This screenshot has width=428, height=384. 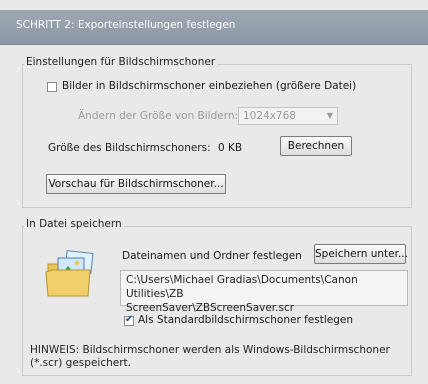 What do you see at coordinates (121, 62) in the screenshot?
I see `screensaver-settings-group-label: Einstellungen für Bildschirmschoner` at bounding box center [121, 62].